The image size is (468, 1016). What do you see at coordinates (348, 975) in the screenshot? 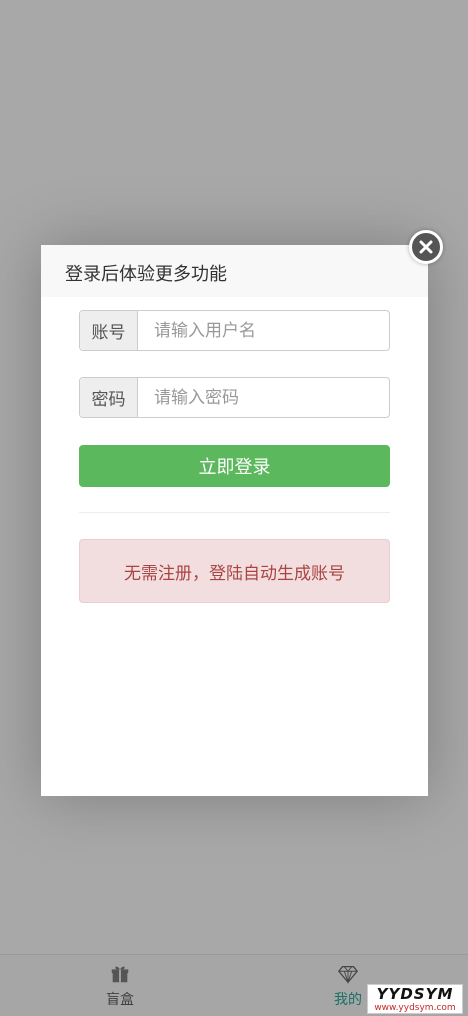
I see `diamond-icon` at bounding box center [348, 975].